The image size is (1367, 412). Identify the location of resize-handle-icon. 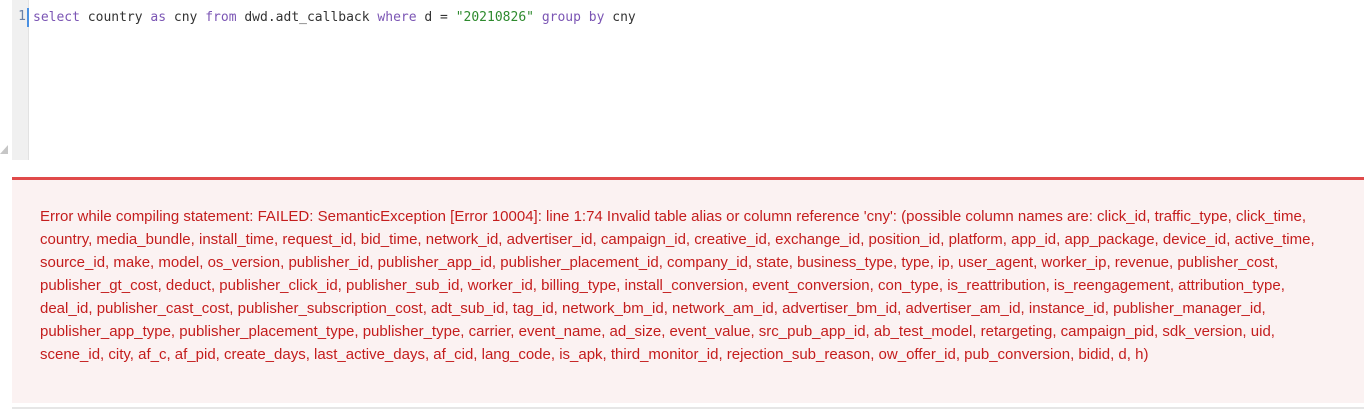
(4, 149).